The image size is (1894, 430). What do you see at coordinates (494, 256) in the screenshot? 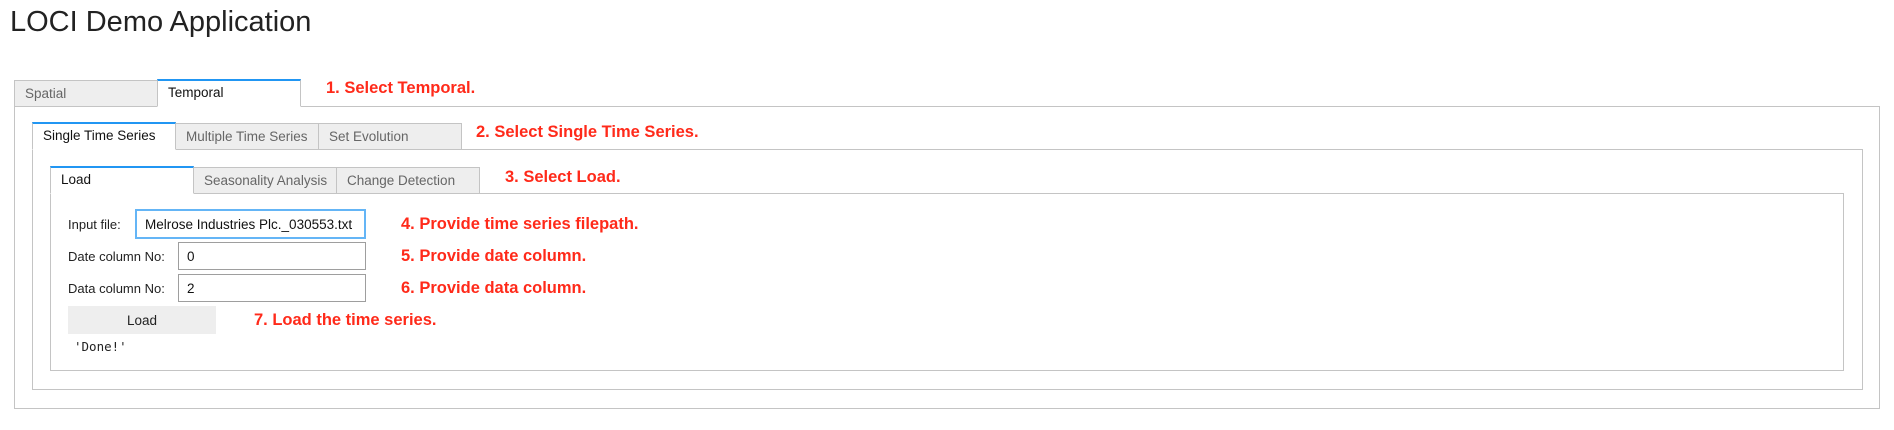
I see `annotation-5: 5. Provide date column.` at bounding box center [494, 256].